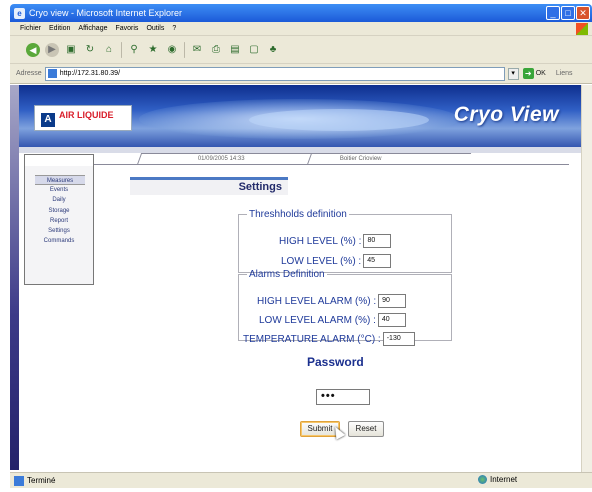 This screenshot has width=592, height=492. I want to click on side-menu-tab, so click(59, 160).